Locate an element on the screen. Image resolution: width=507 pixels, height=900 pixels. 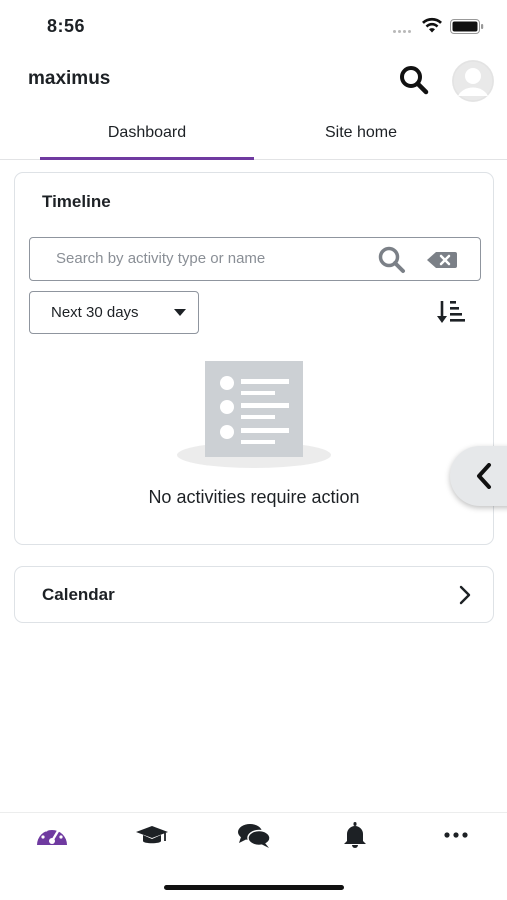
chevron-left-icon is located at coordinates (484, 476).